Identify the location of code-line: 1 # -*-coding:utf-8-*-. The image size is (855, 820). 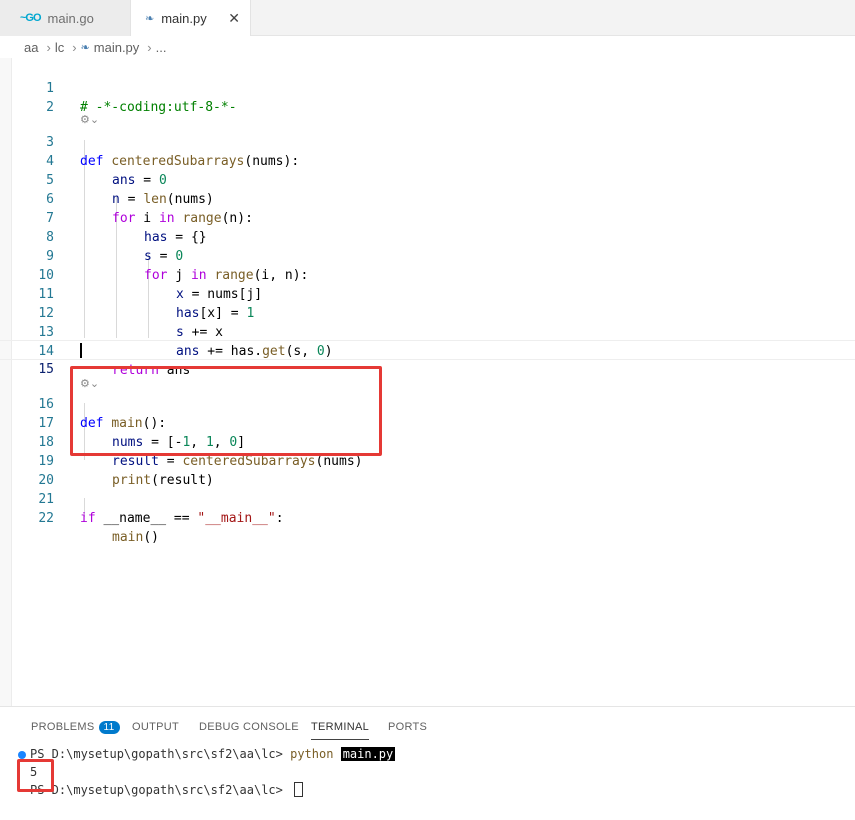
(427, 87).